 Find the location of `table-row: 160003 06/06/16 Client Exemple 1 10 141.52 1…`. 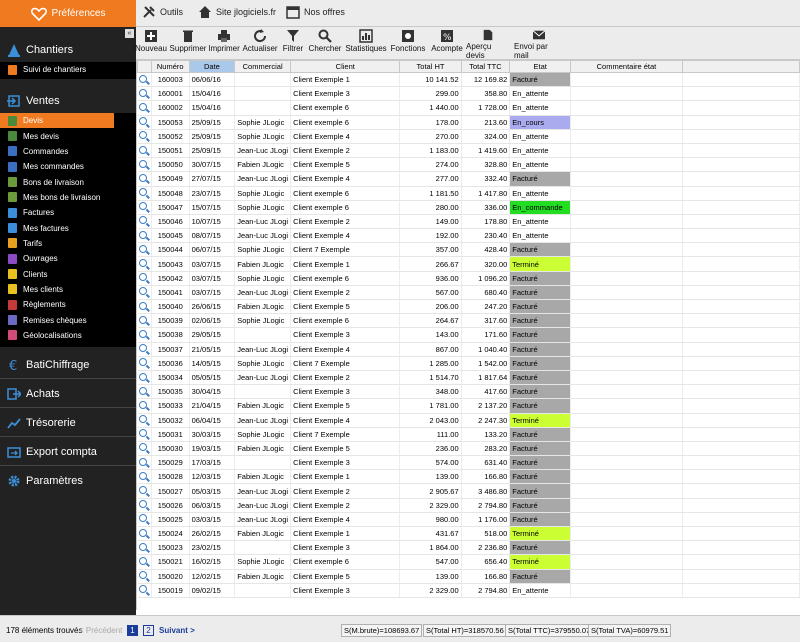

table-row: 160003 06/06/16 Client Exemple 1 10 141.52 1… is located at coordinates (468, 80).